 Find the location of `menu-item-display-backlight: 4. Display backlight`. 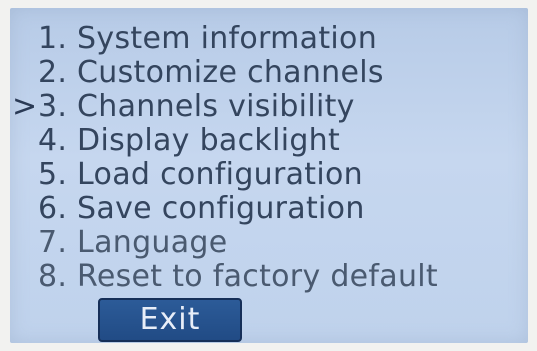

menu-item-display-backlight: 4. Display backlight is located at coordinates (269, 141).